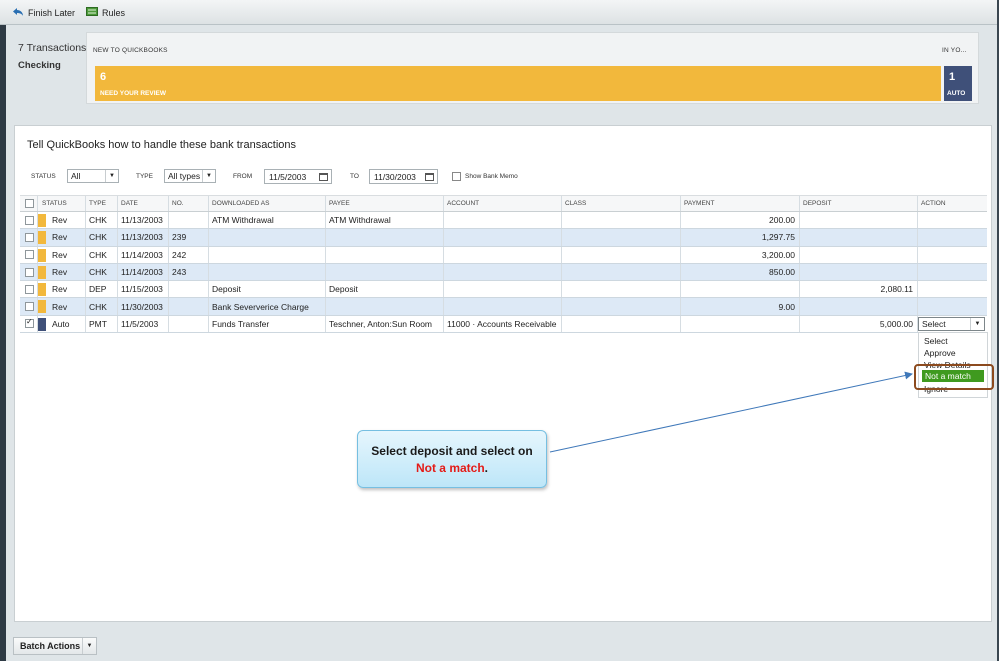 This screenshot has width=999, height=661. I want to click on chevron-down-icon: ▼, so click(89, 646).